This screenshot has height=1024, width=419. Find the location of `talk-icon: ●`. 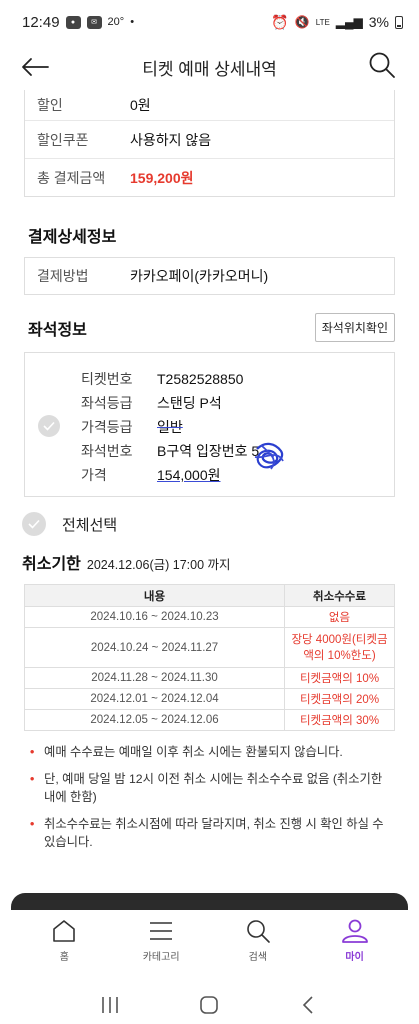

talk-icon: ● is located at coordinates (73, 22).